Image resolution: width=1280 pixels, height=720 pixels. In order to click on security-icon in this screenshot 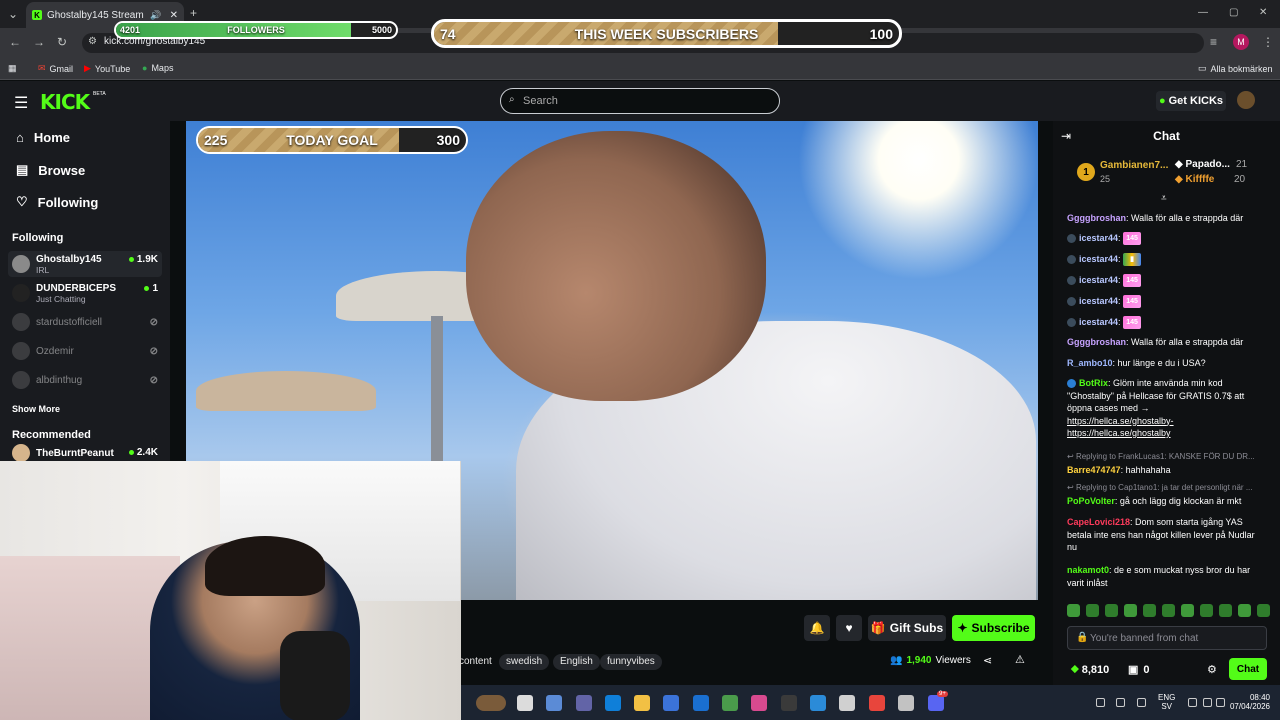, I will do `click(730, 703)`.